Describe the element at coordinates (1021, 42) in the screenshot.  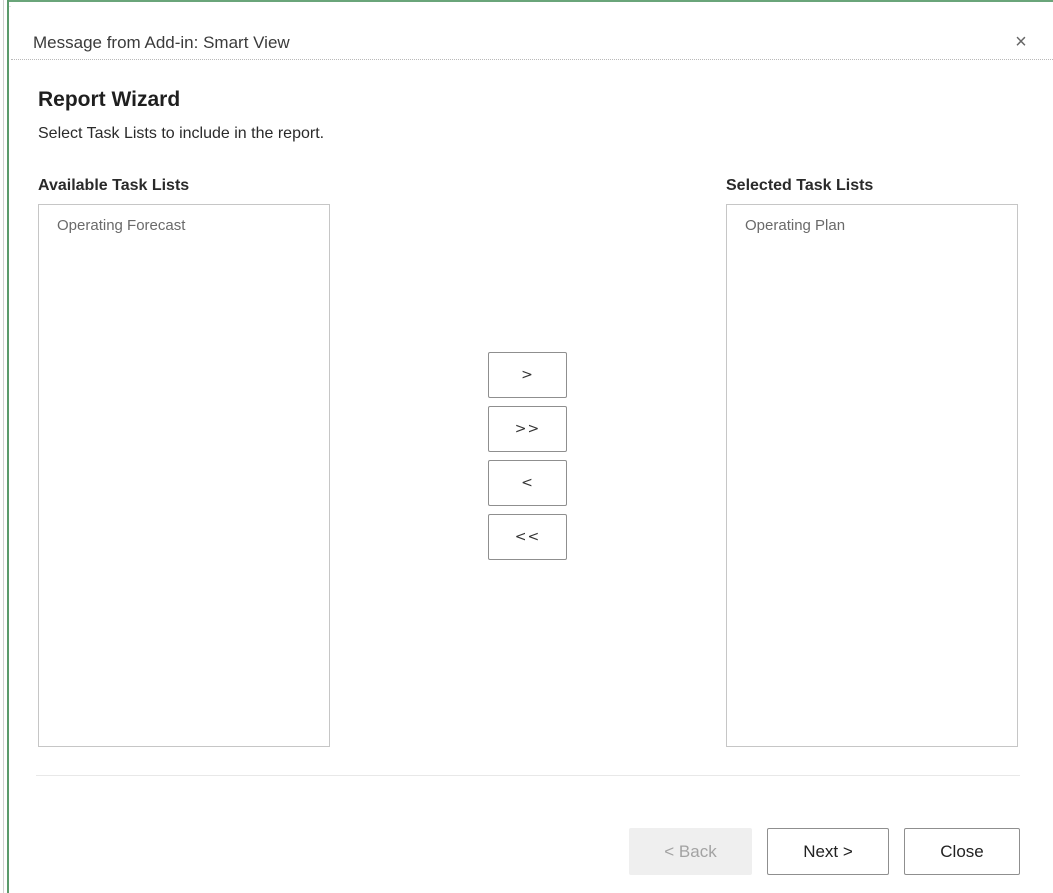
I see `close-icon: ×` at that location.